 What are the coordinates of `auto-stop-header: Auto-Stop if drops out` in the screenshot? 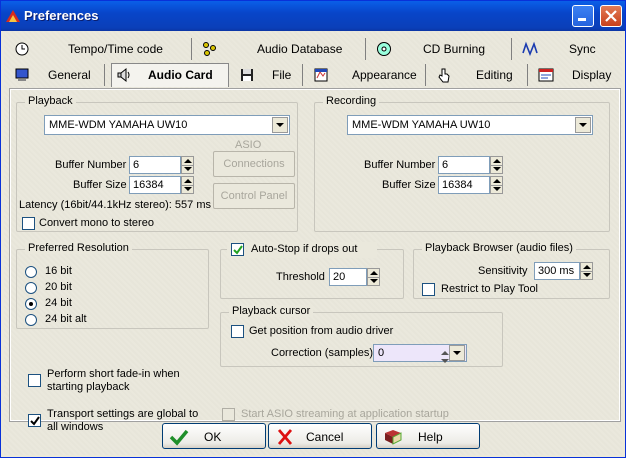 It's located at (302, 250).